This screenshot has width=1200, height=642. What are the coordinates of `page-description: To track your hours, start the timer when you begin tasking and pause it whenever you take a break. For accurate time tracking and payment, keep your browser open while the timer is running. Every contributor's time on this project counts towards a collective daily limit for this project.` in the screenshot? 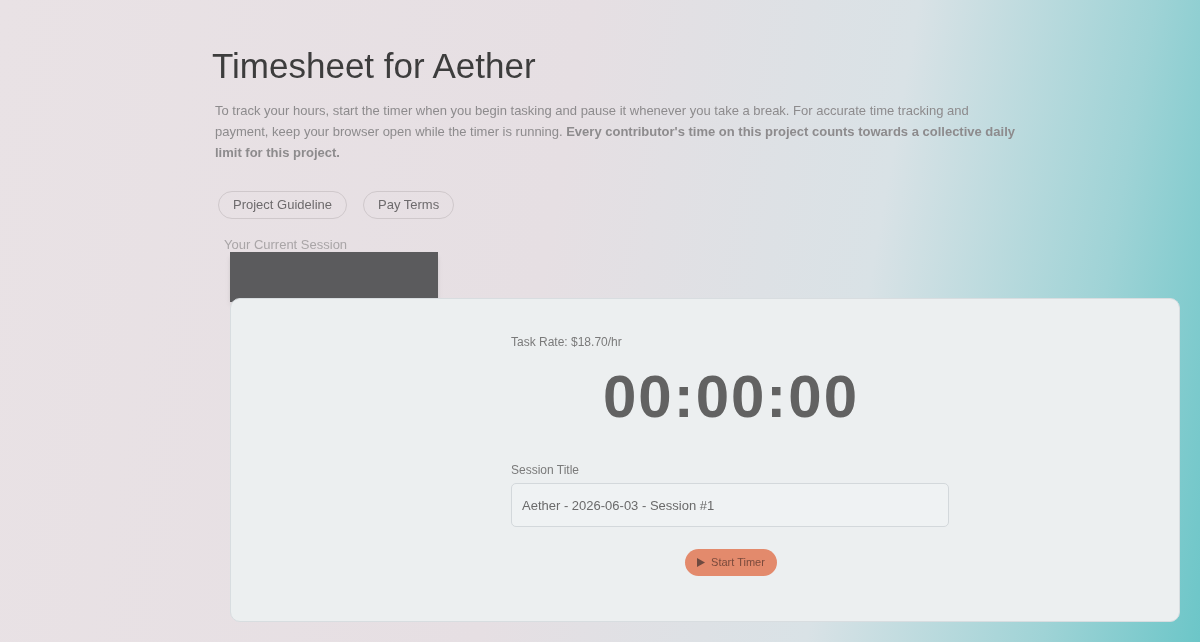 It's located at (615, 132).